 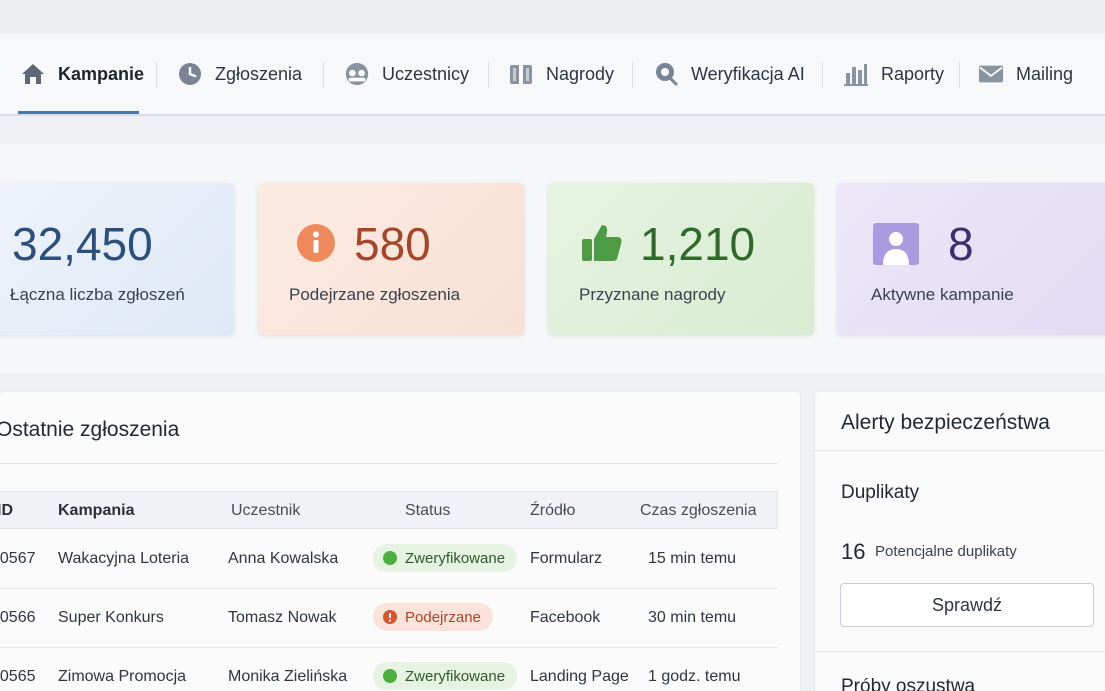 I want to click on nav-label: Mailing, so click(x=1045, y=73).